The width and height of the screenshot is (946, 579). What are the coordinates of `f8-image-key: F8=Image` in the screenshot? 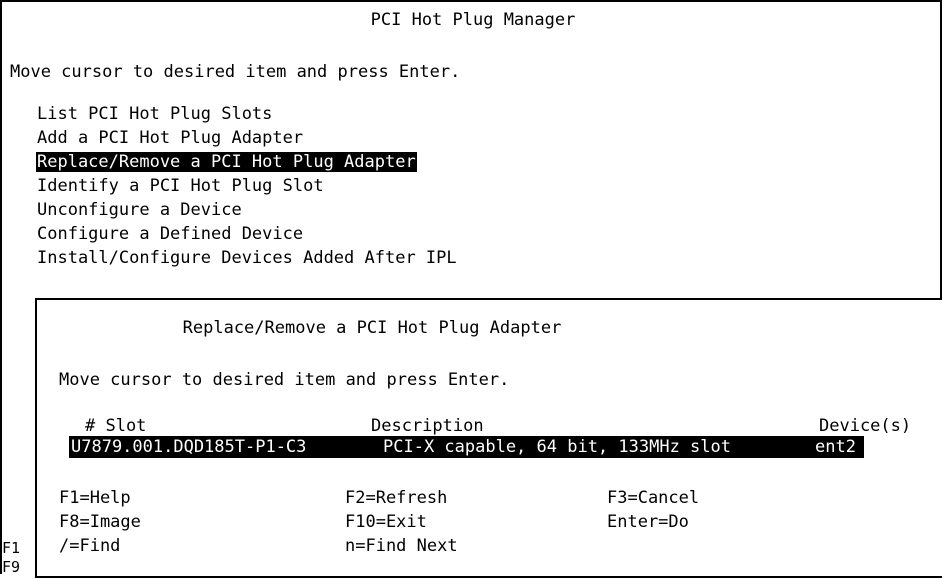 It's located at (100, 522).